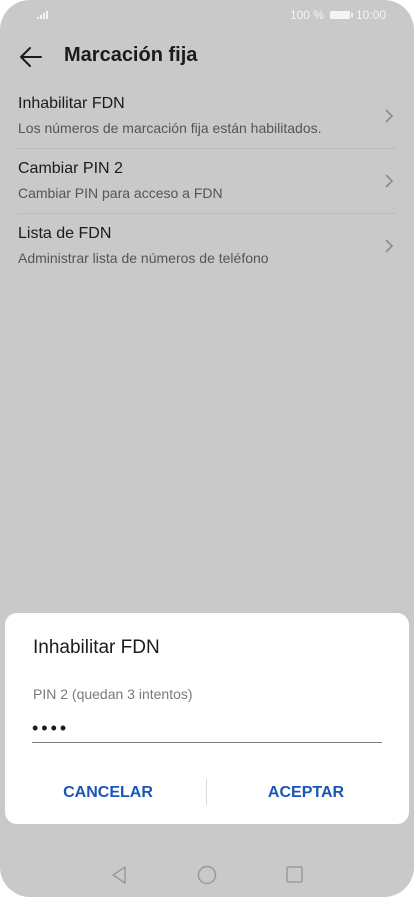  I want to click on nav-back-icon, so click(119, 875).